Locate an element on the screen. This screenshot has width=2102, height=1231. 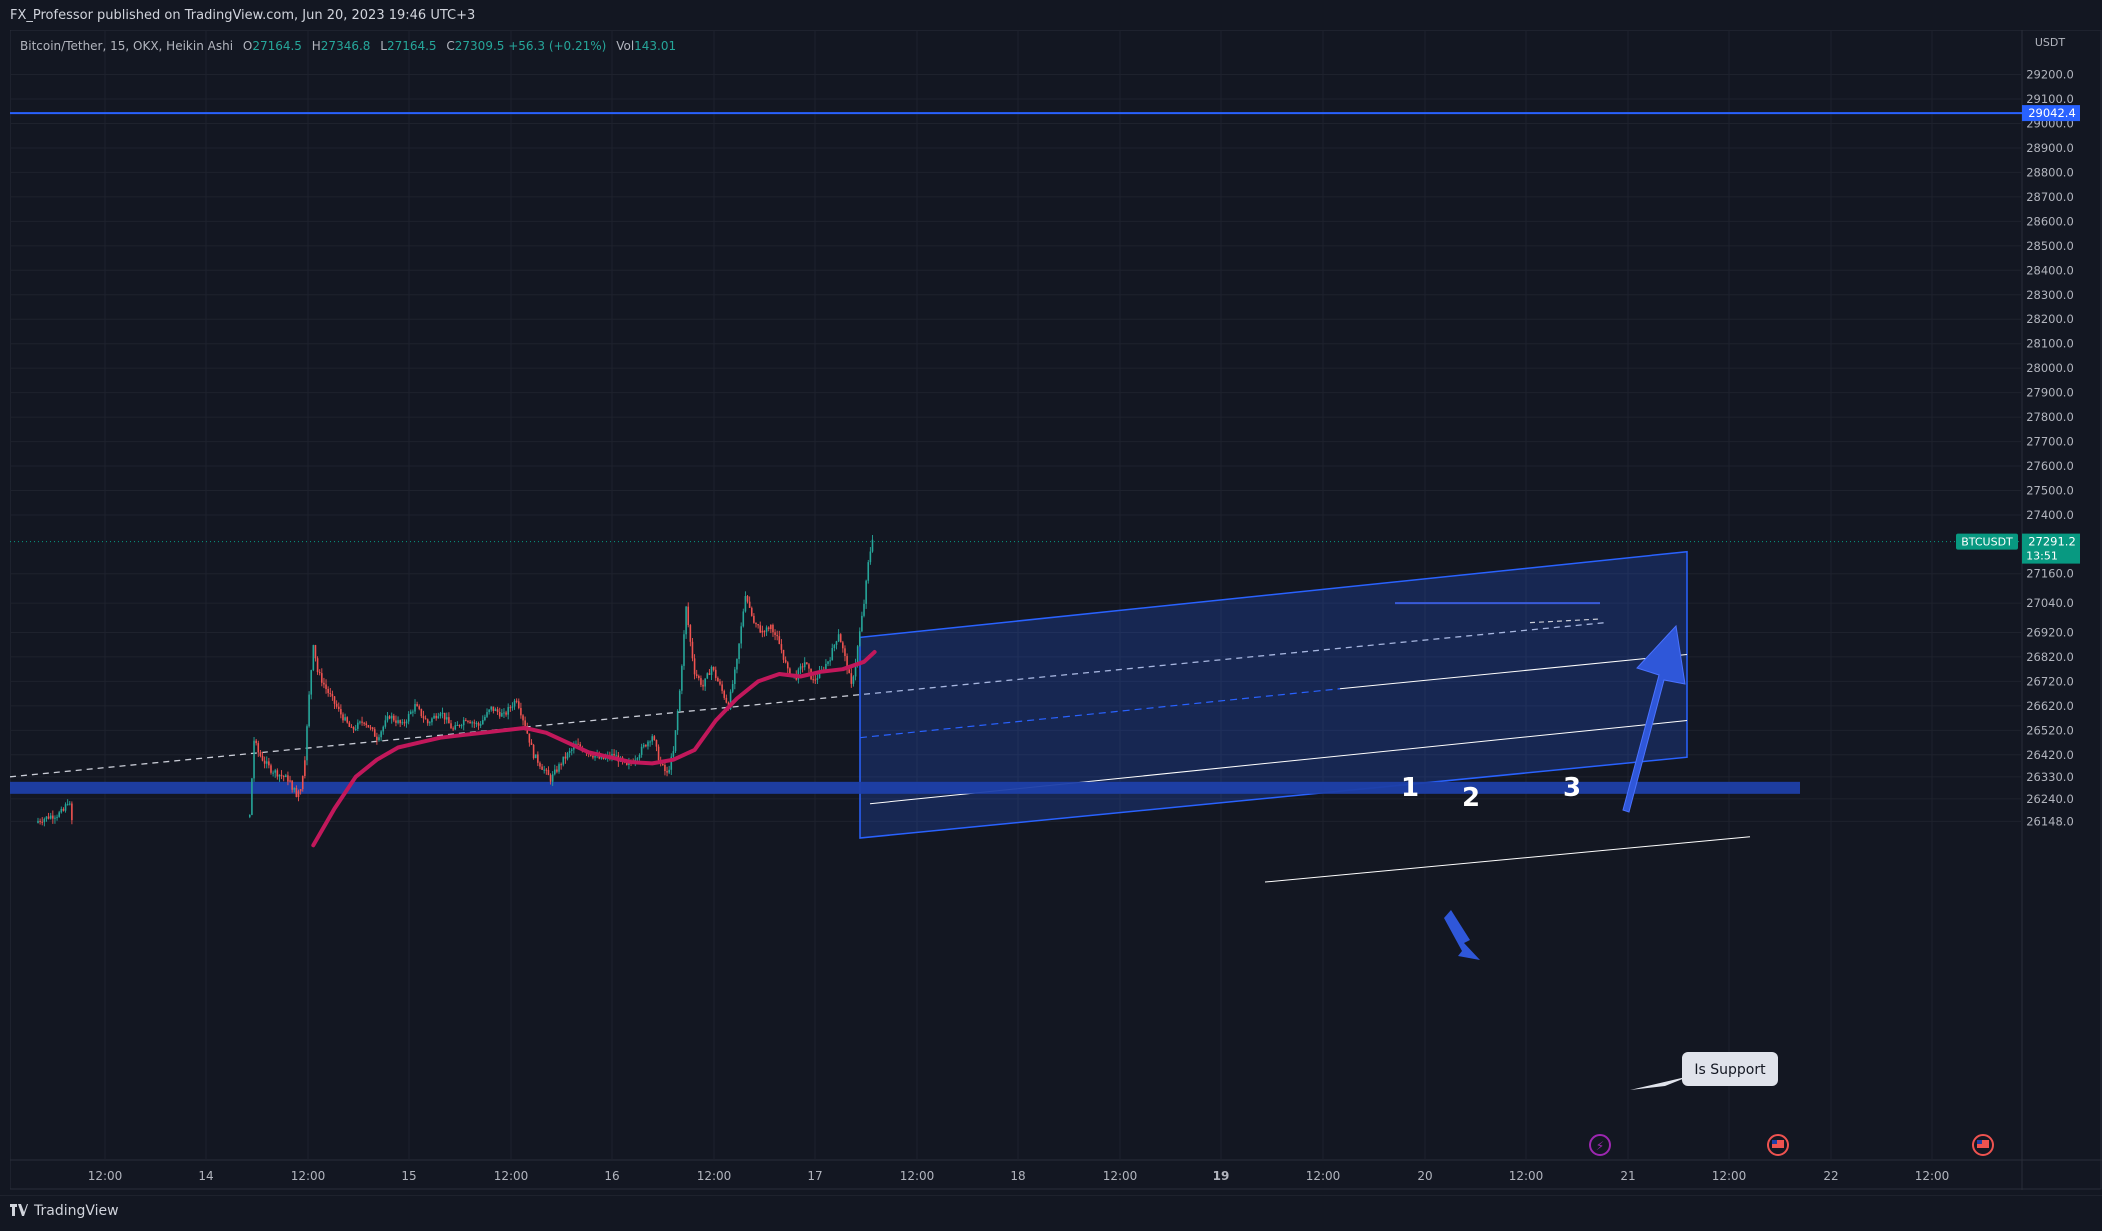
price-tick-label: 27700.0 is located at coordinates (2050, 442).